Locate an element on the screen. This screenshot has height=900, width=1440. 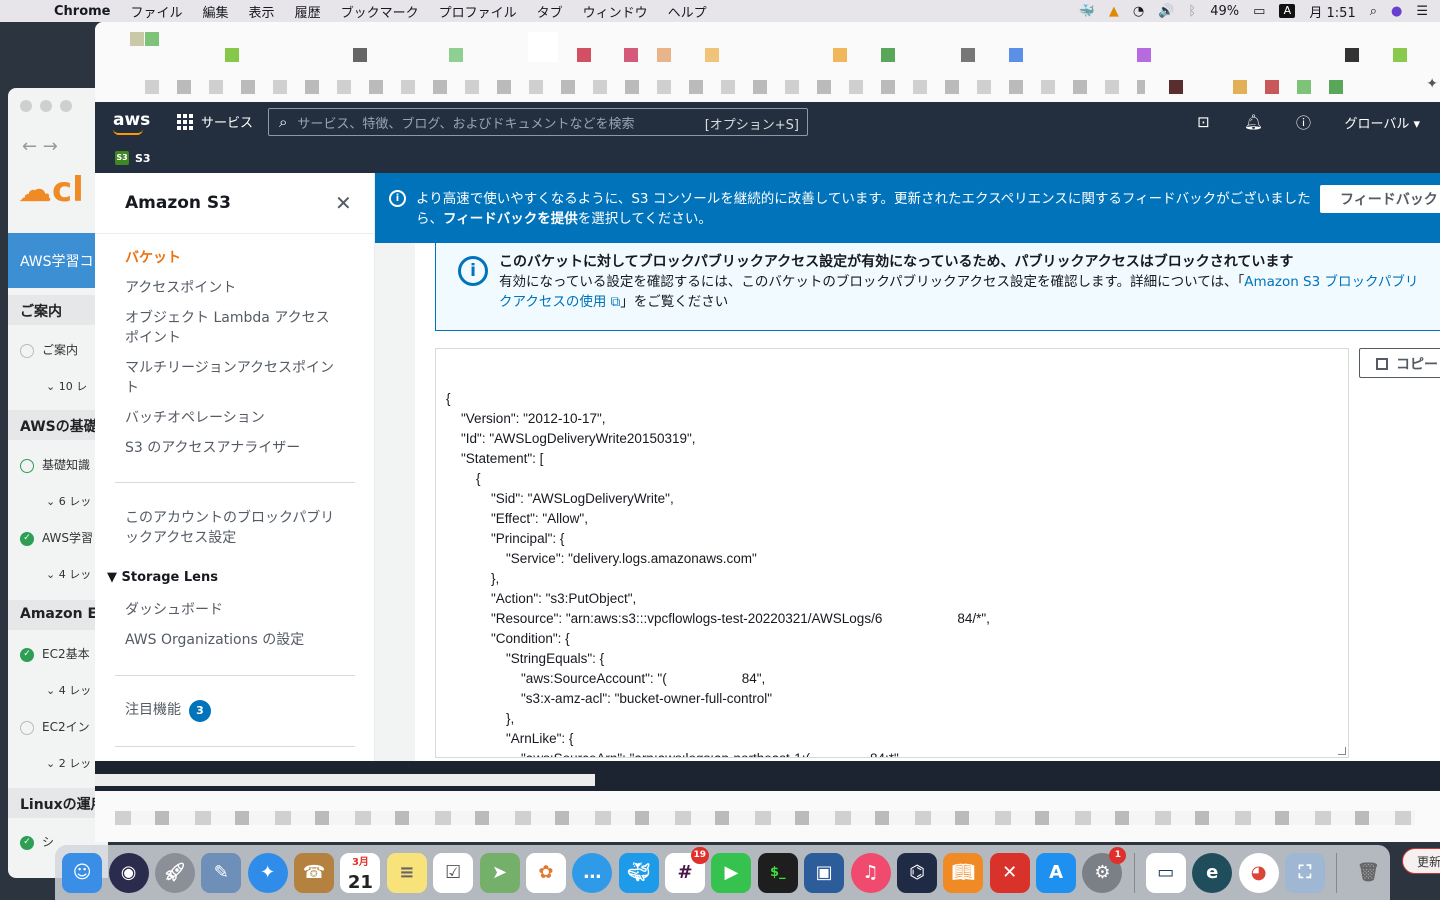
services-menu-button: サービス is located at coordinates (215, 121).